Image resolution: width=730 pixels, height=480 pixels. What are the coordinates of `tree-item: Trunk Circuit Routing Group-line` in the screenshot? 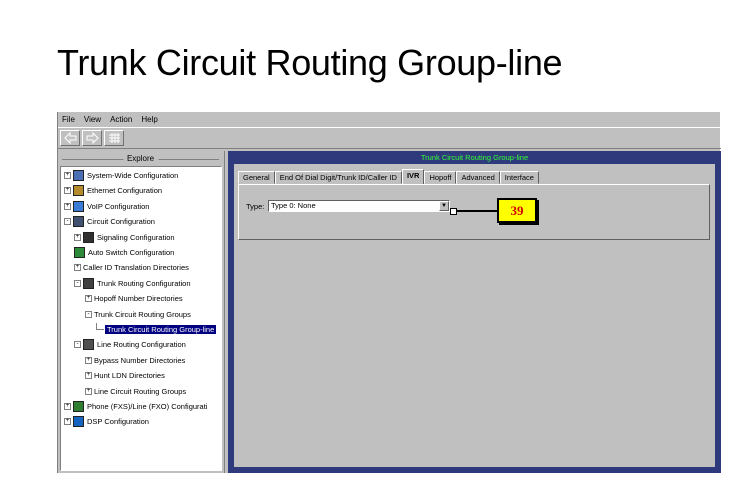 It's located at (156, 329).